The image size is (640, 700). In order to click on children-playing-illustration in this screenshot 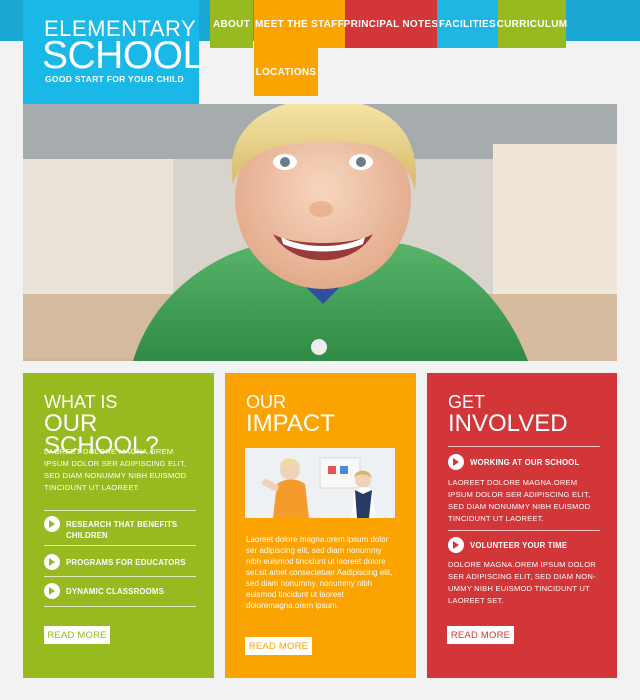, I will do `click(320, 483)`.